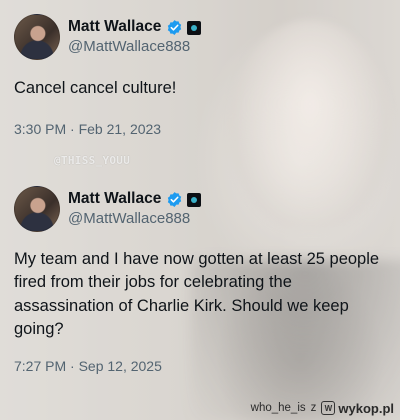 The height and width of the screenshot is (420, 400). What do you see at coordinates (278, 408) in the screenshot?
I see `footer-username: who_he_is` at bounding box center [278, 408].